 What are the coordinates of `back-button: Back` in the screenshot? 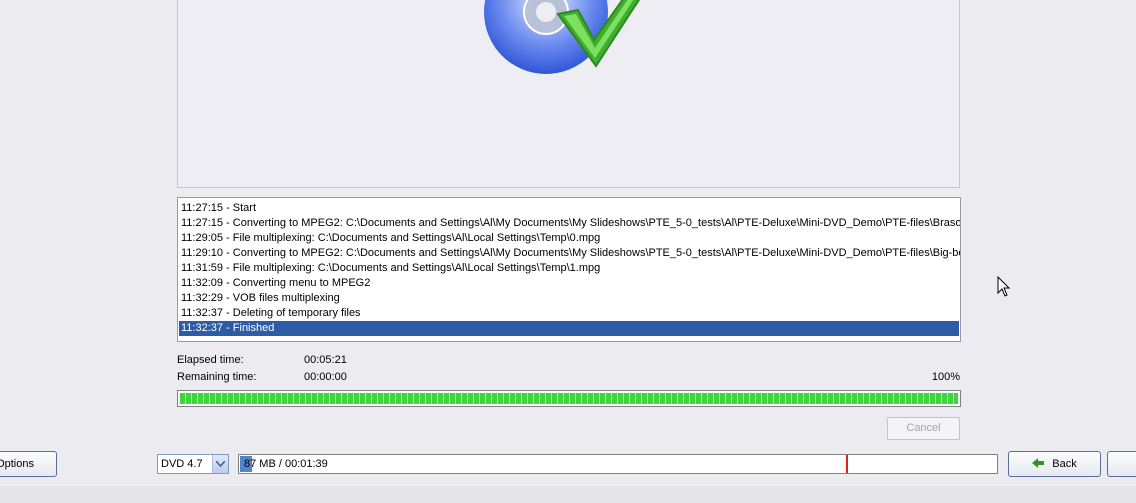 It's located at (1054, 464).